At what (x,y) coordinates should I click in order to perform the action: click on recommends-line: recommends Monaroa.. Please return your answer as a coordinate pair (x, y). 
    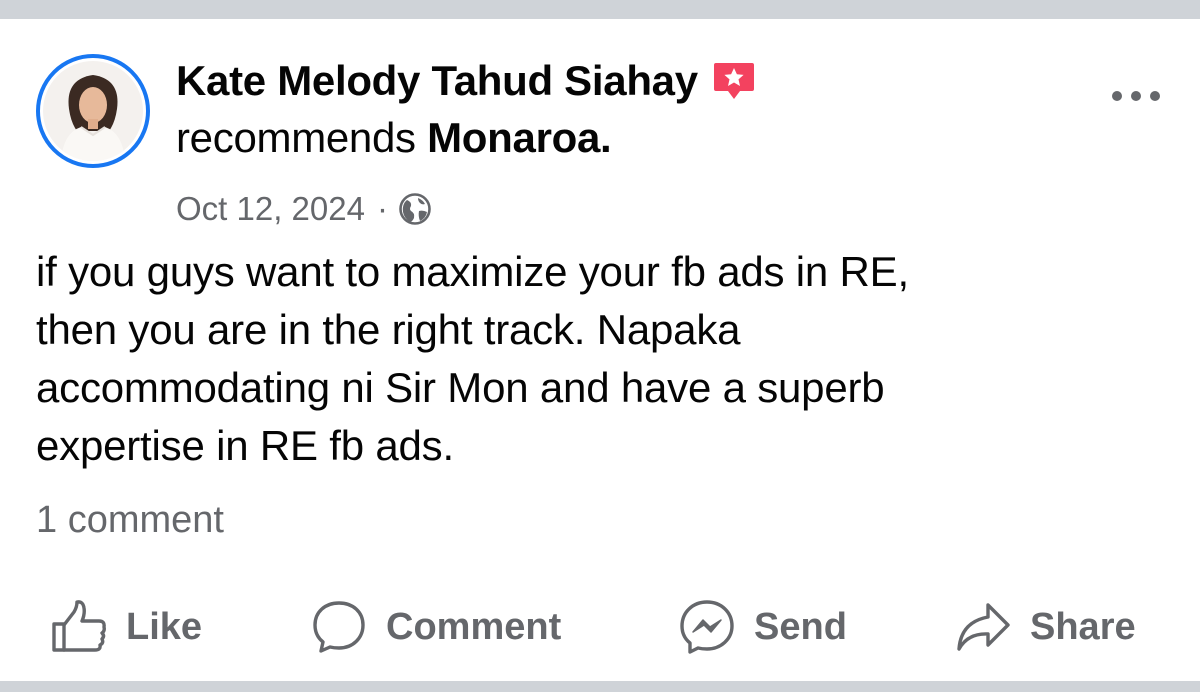
    Looking at the image, I should click on (394, 138).